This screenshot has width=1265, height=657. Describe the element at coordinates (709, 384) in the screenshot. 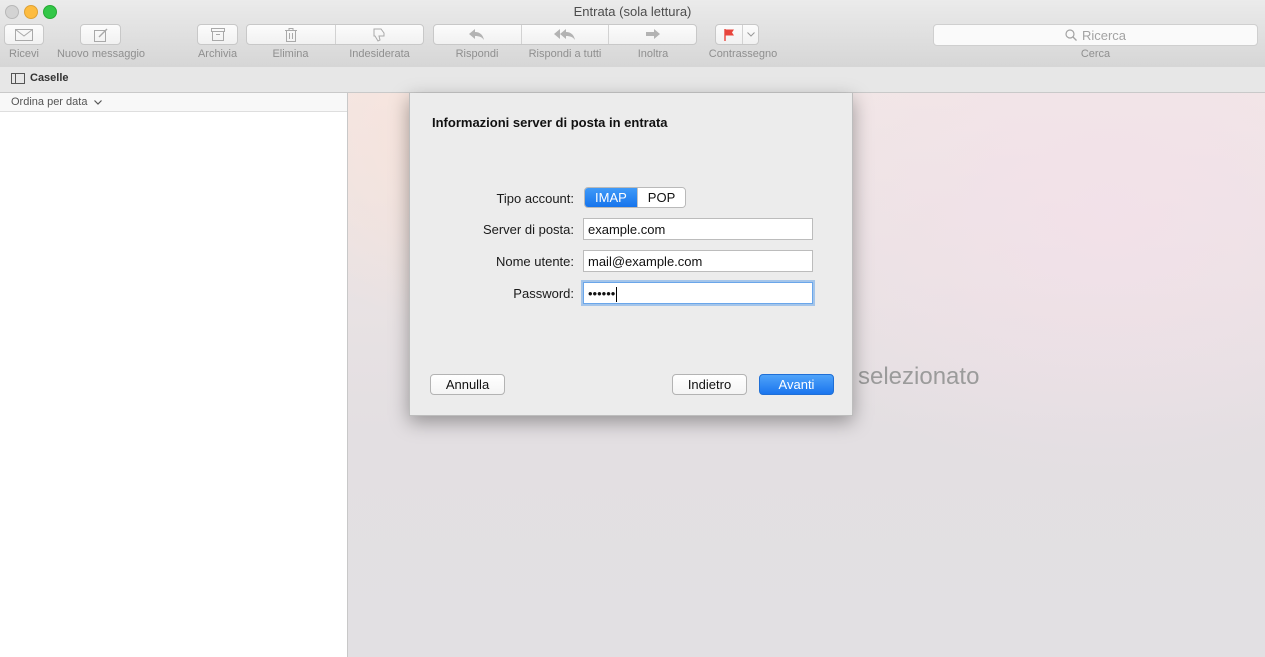

I see `back-button: Indietro` at that location.